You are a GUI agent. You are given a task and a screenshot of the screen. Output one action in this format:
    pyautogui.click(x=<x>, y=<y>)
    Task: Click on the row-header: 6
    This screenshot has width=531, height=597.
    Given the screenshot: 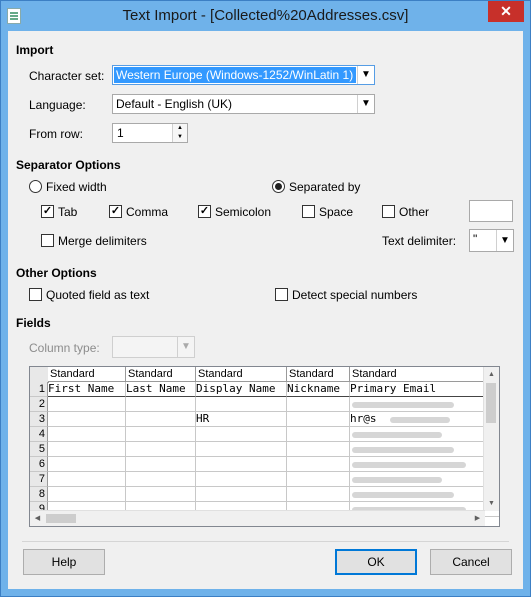 What is the action you would take?
    pyautogui.click(x=39, y=464)
    